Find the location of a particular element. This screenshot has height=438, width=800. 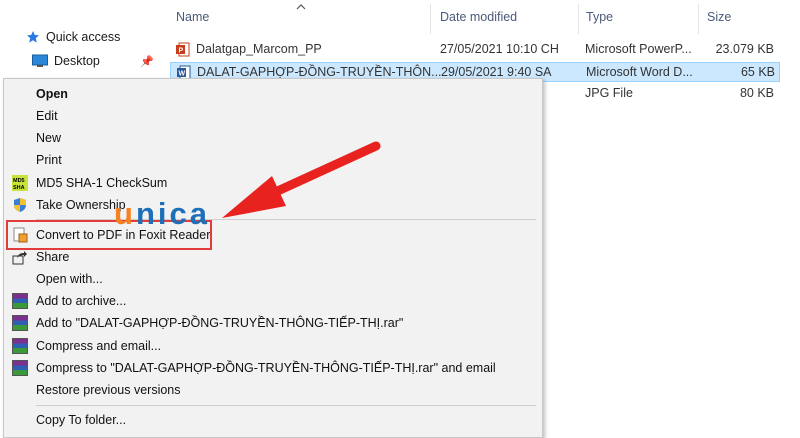

menu-label: Print is located at coordinates (49, 160).